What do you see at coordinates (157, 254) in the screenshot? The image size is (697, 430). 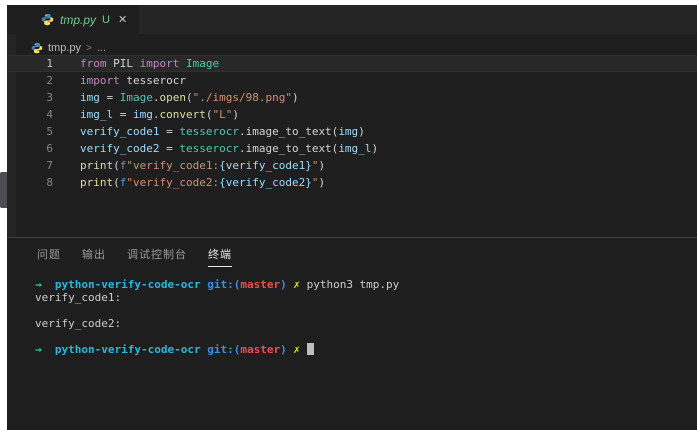 I see `panel-tab-2: 调试控制台` at bounding box center [157, 254].